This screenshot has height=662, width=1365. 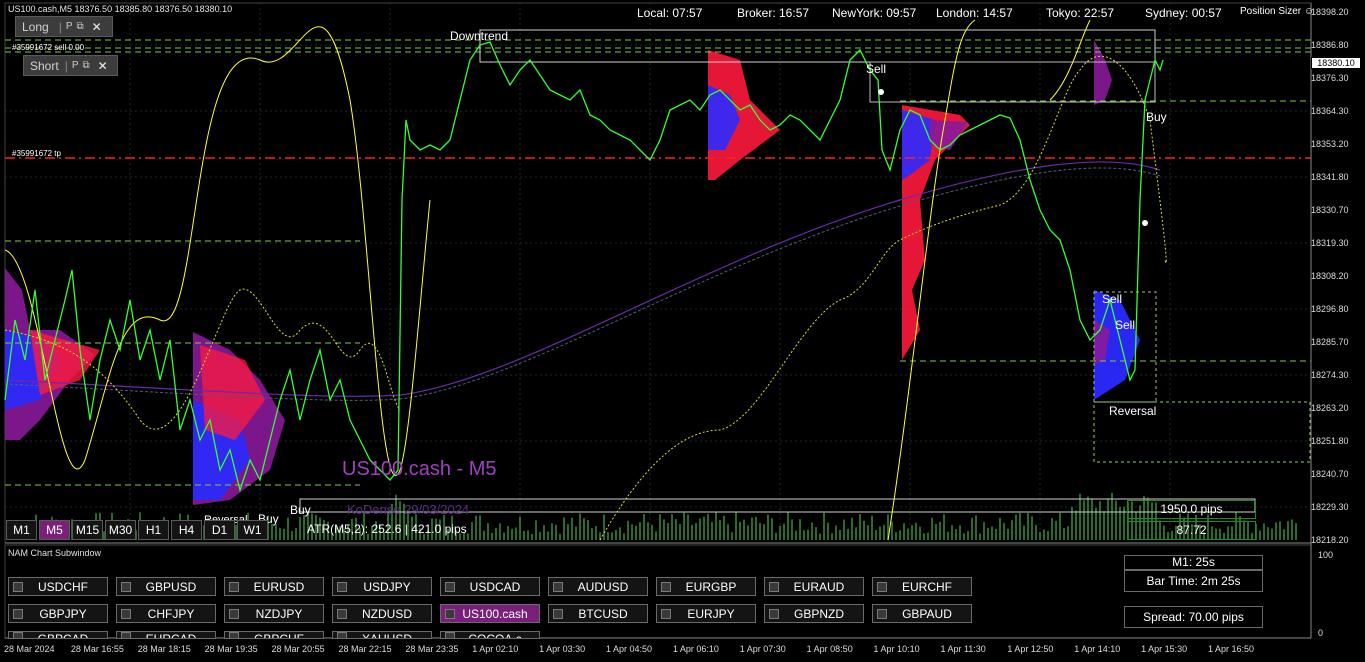 What do you see at coordinates (75, 65) in the screenshot?
I see `short-p-button: P` at bounding box center [75, 65].